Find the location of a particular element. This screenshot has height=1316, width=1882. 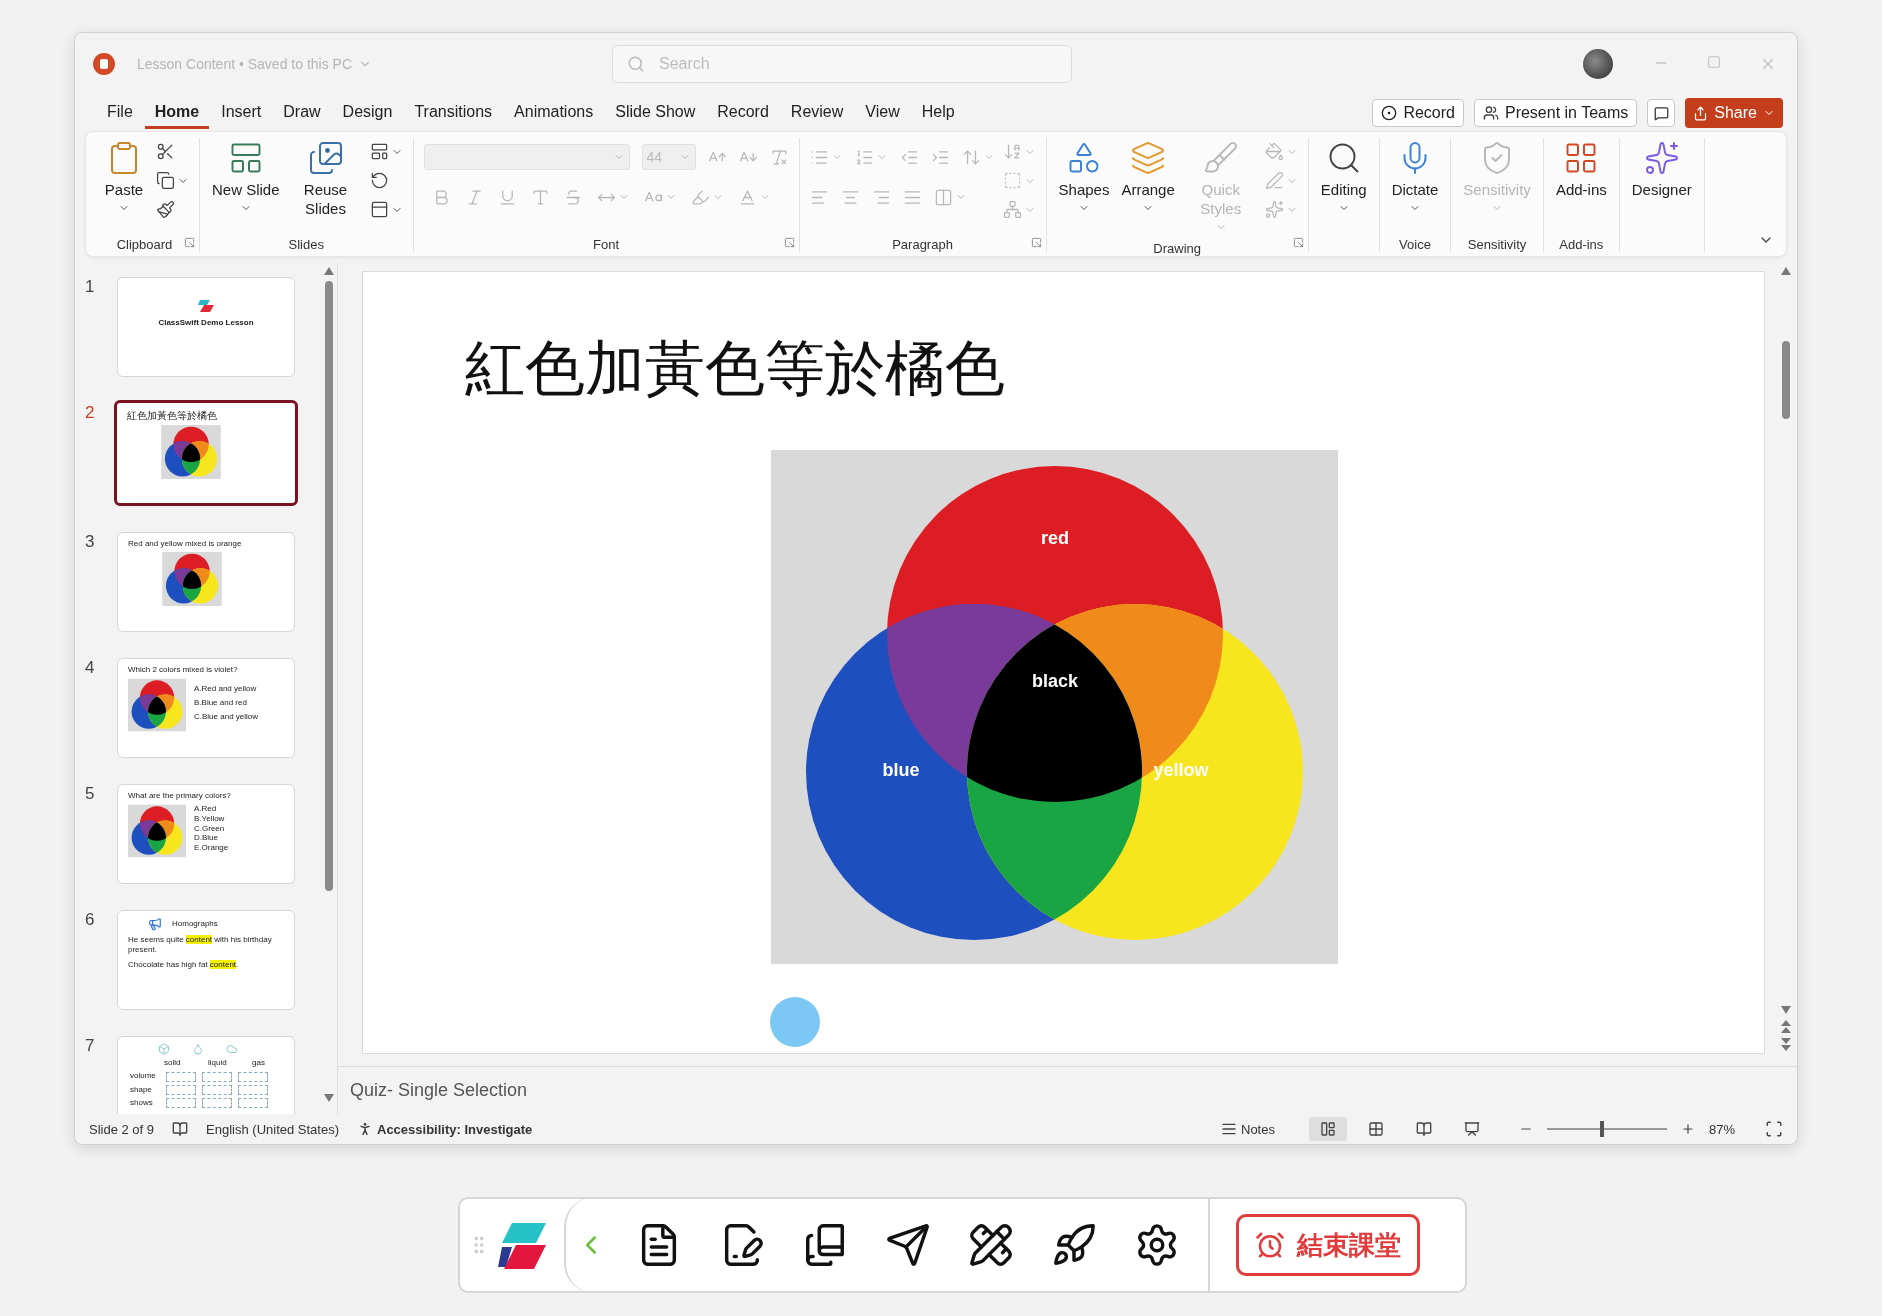

zoom-thumb is located at coordinates (1601, 1129).